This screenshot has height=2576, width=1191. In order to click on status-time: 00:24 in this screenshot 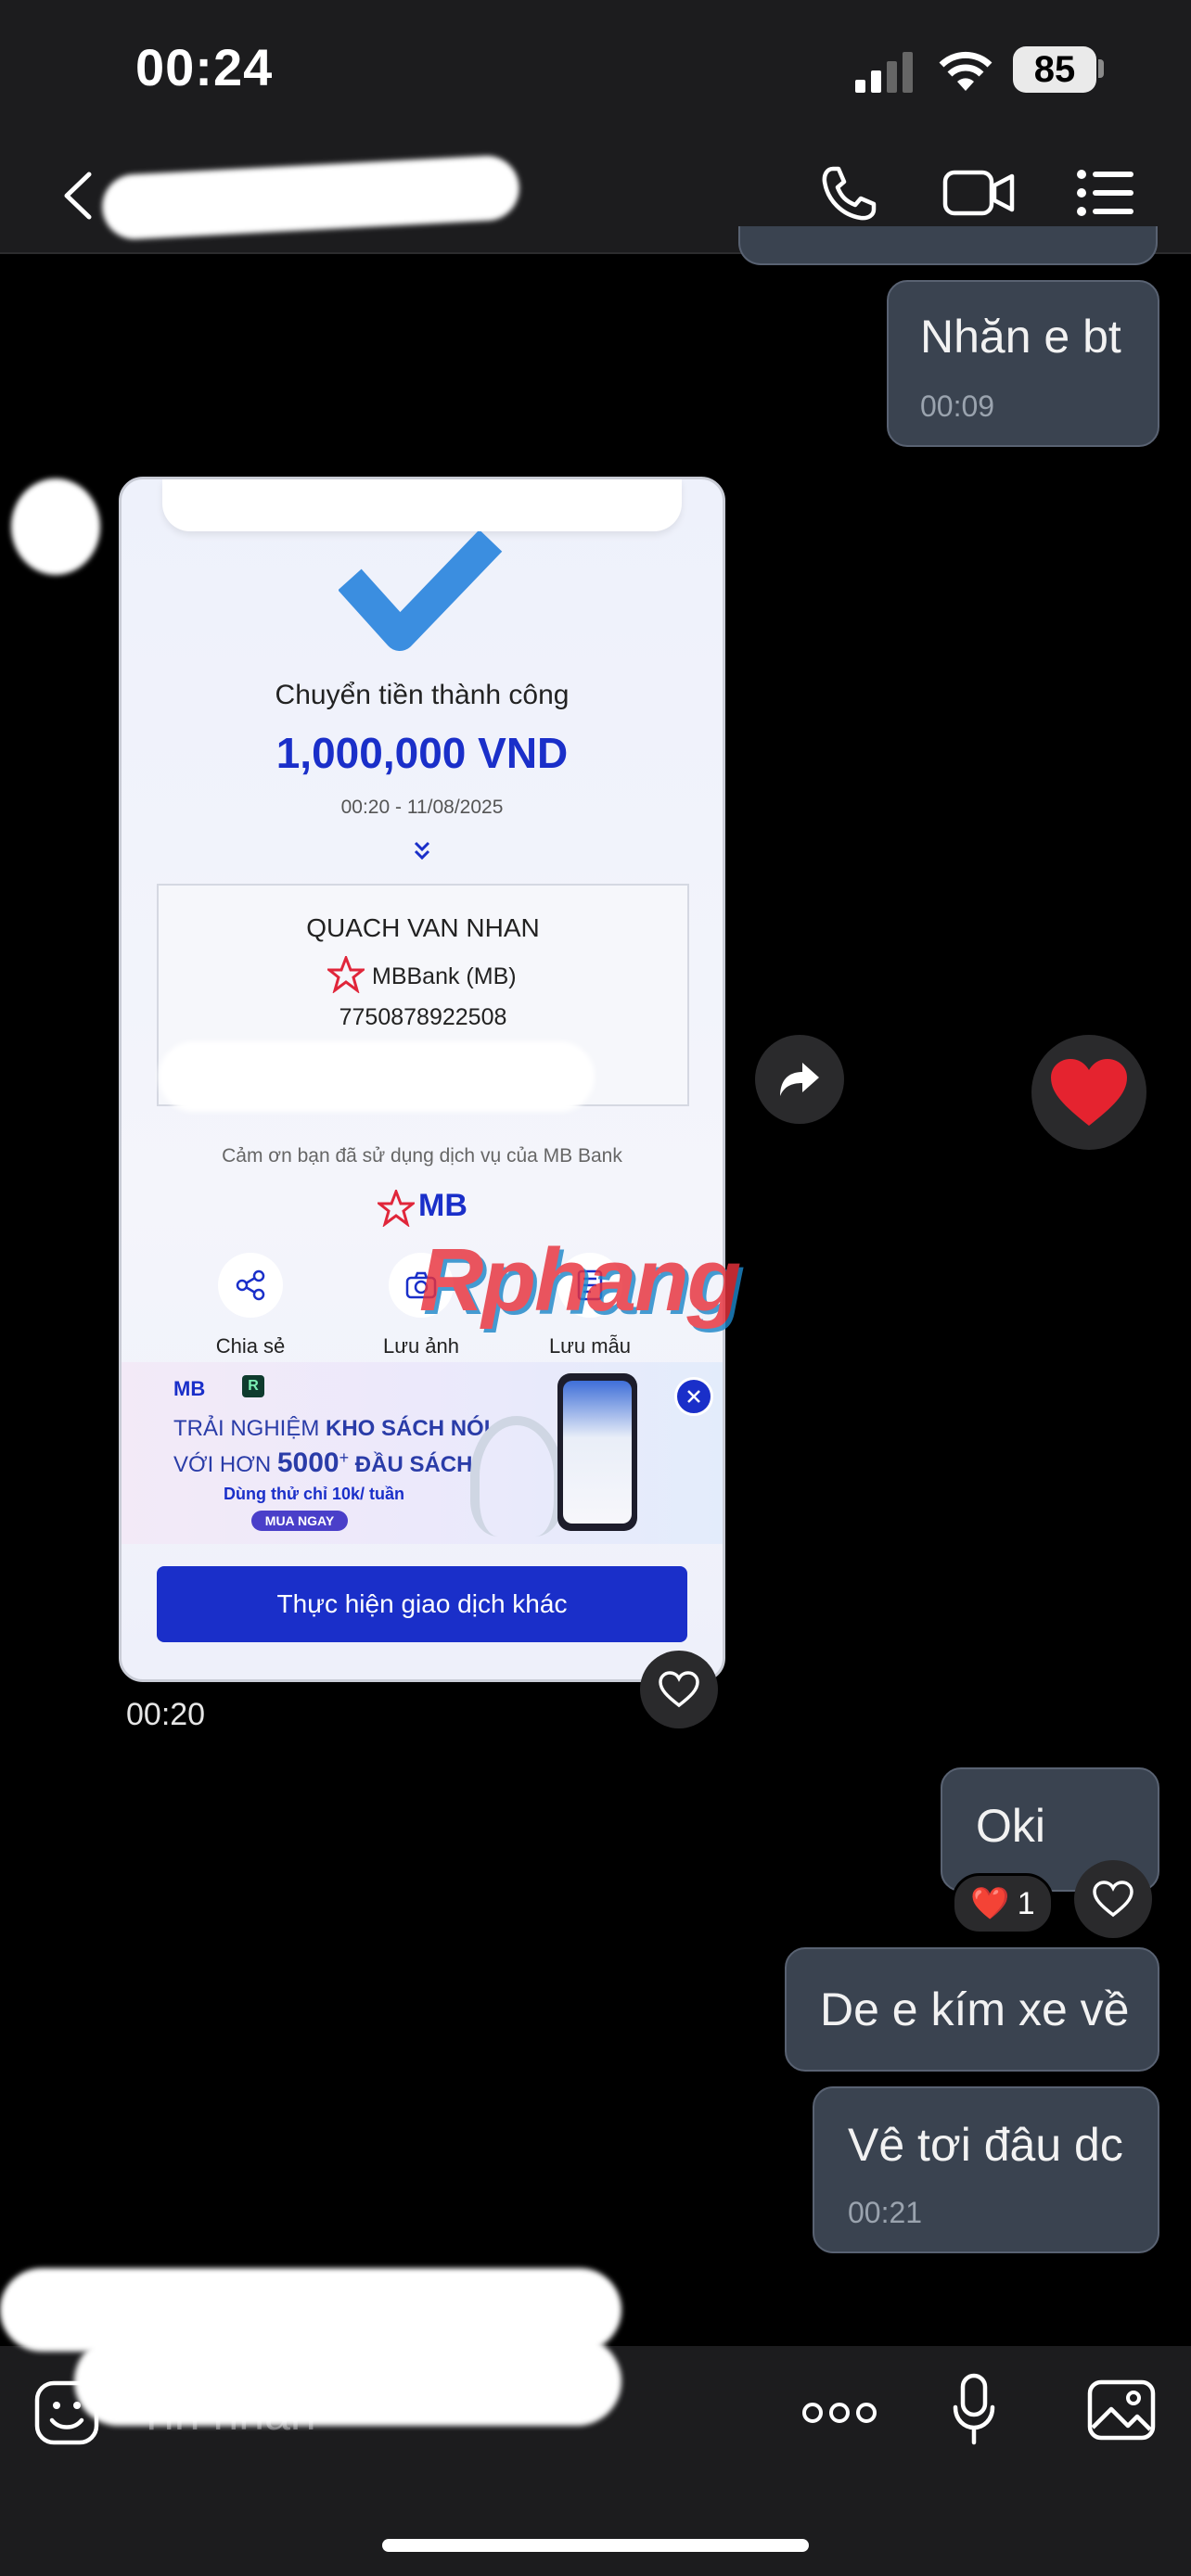, I will do `click(204, 67)`.